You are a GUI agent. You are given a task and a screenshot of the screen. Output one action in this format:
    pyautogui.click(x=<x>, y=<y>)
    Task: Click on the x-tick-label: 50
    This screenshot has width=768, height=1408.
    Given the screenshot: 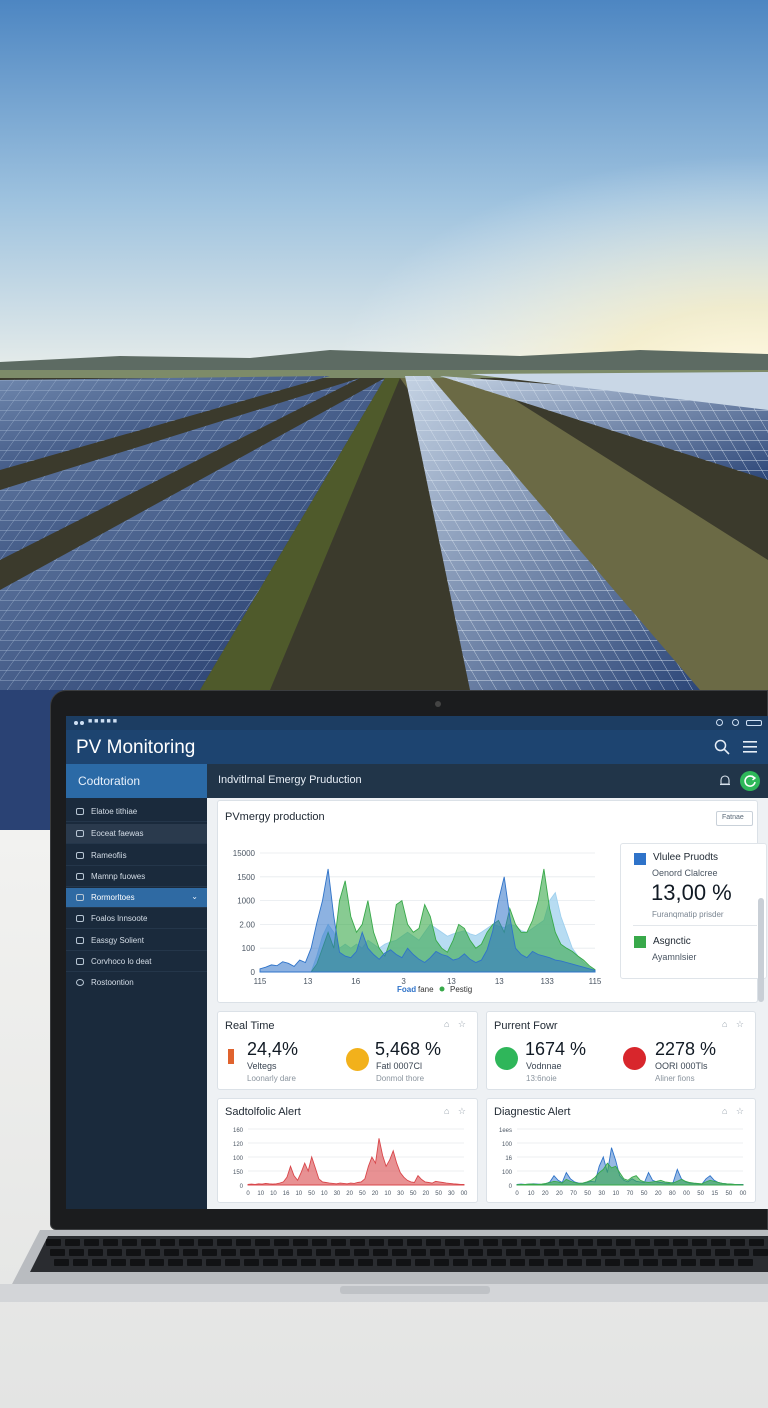 What is the action you would take?
    pyautogui.click(x=700, y=1194)
    